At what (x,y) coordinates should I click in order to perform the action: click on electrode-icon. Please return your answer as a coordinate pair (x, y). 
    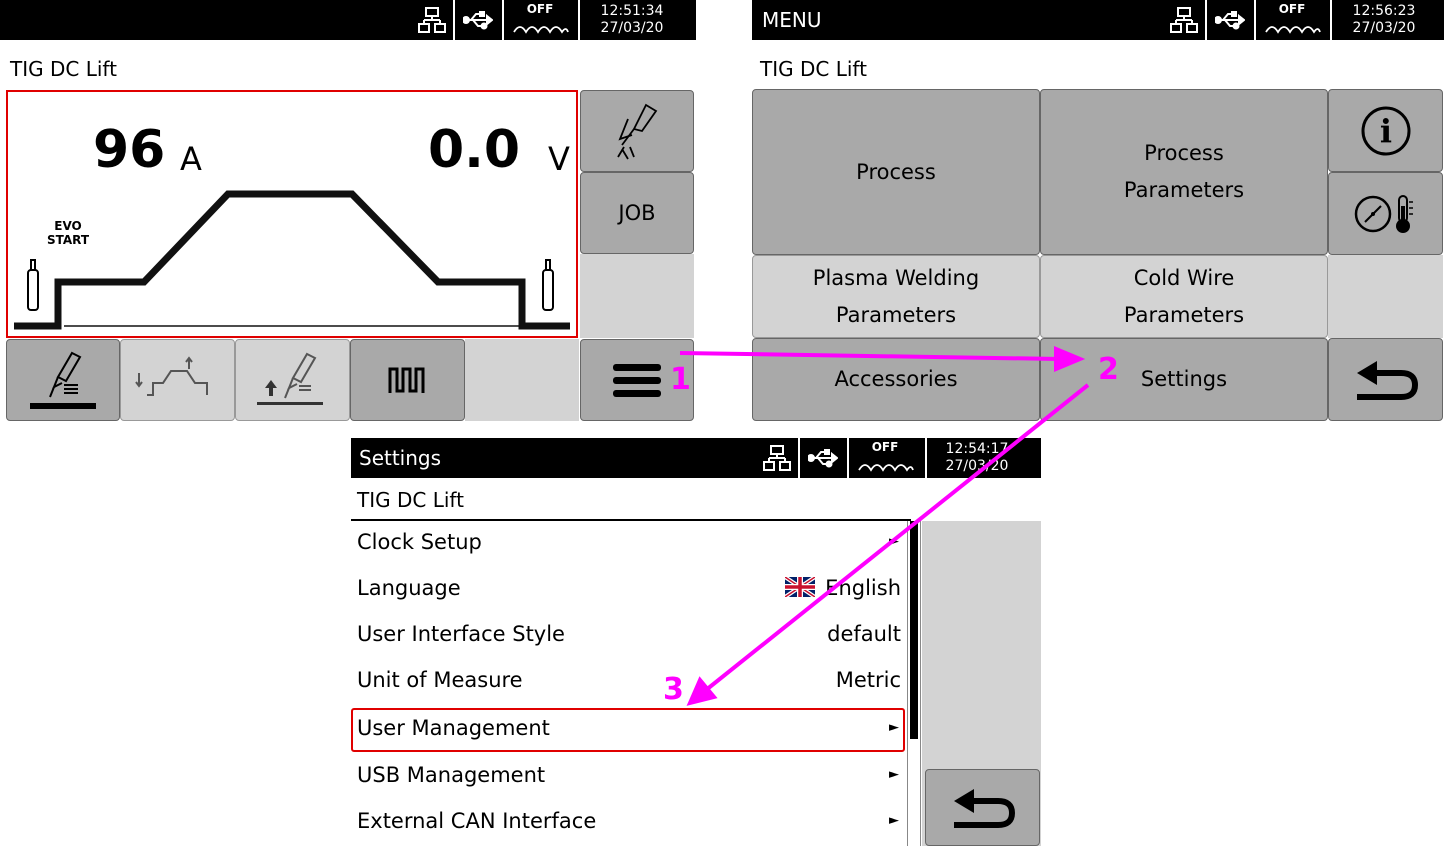
    Looking at the image, I should click on (63, 380).